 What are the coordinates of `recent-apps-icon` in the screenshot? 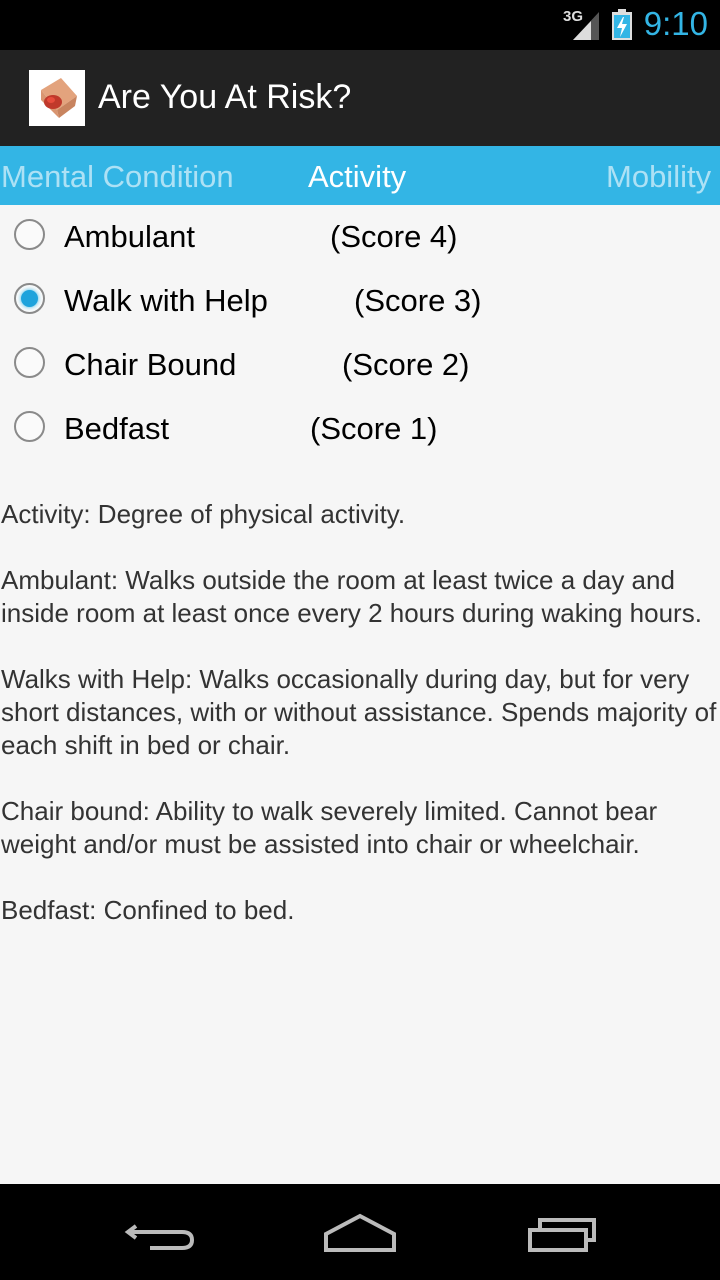 It's located at (562, 1235).